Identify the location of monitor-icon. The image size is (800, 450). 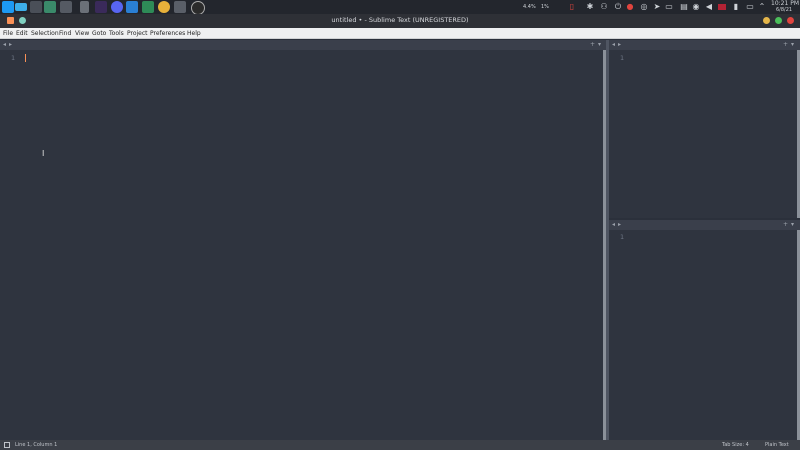
(84, 7).